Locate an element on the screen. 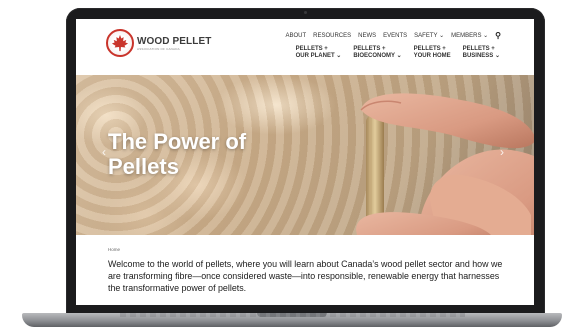 Image resolution: width=575 pixels, height=331 pixels. nav-pellets-business: PELLETS + BUSINESS ⌄ is located at coordinates (481, 53).